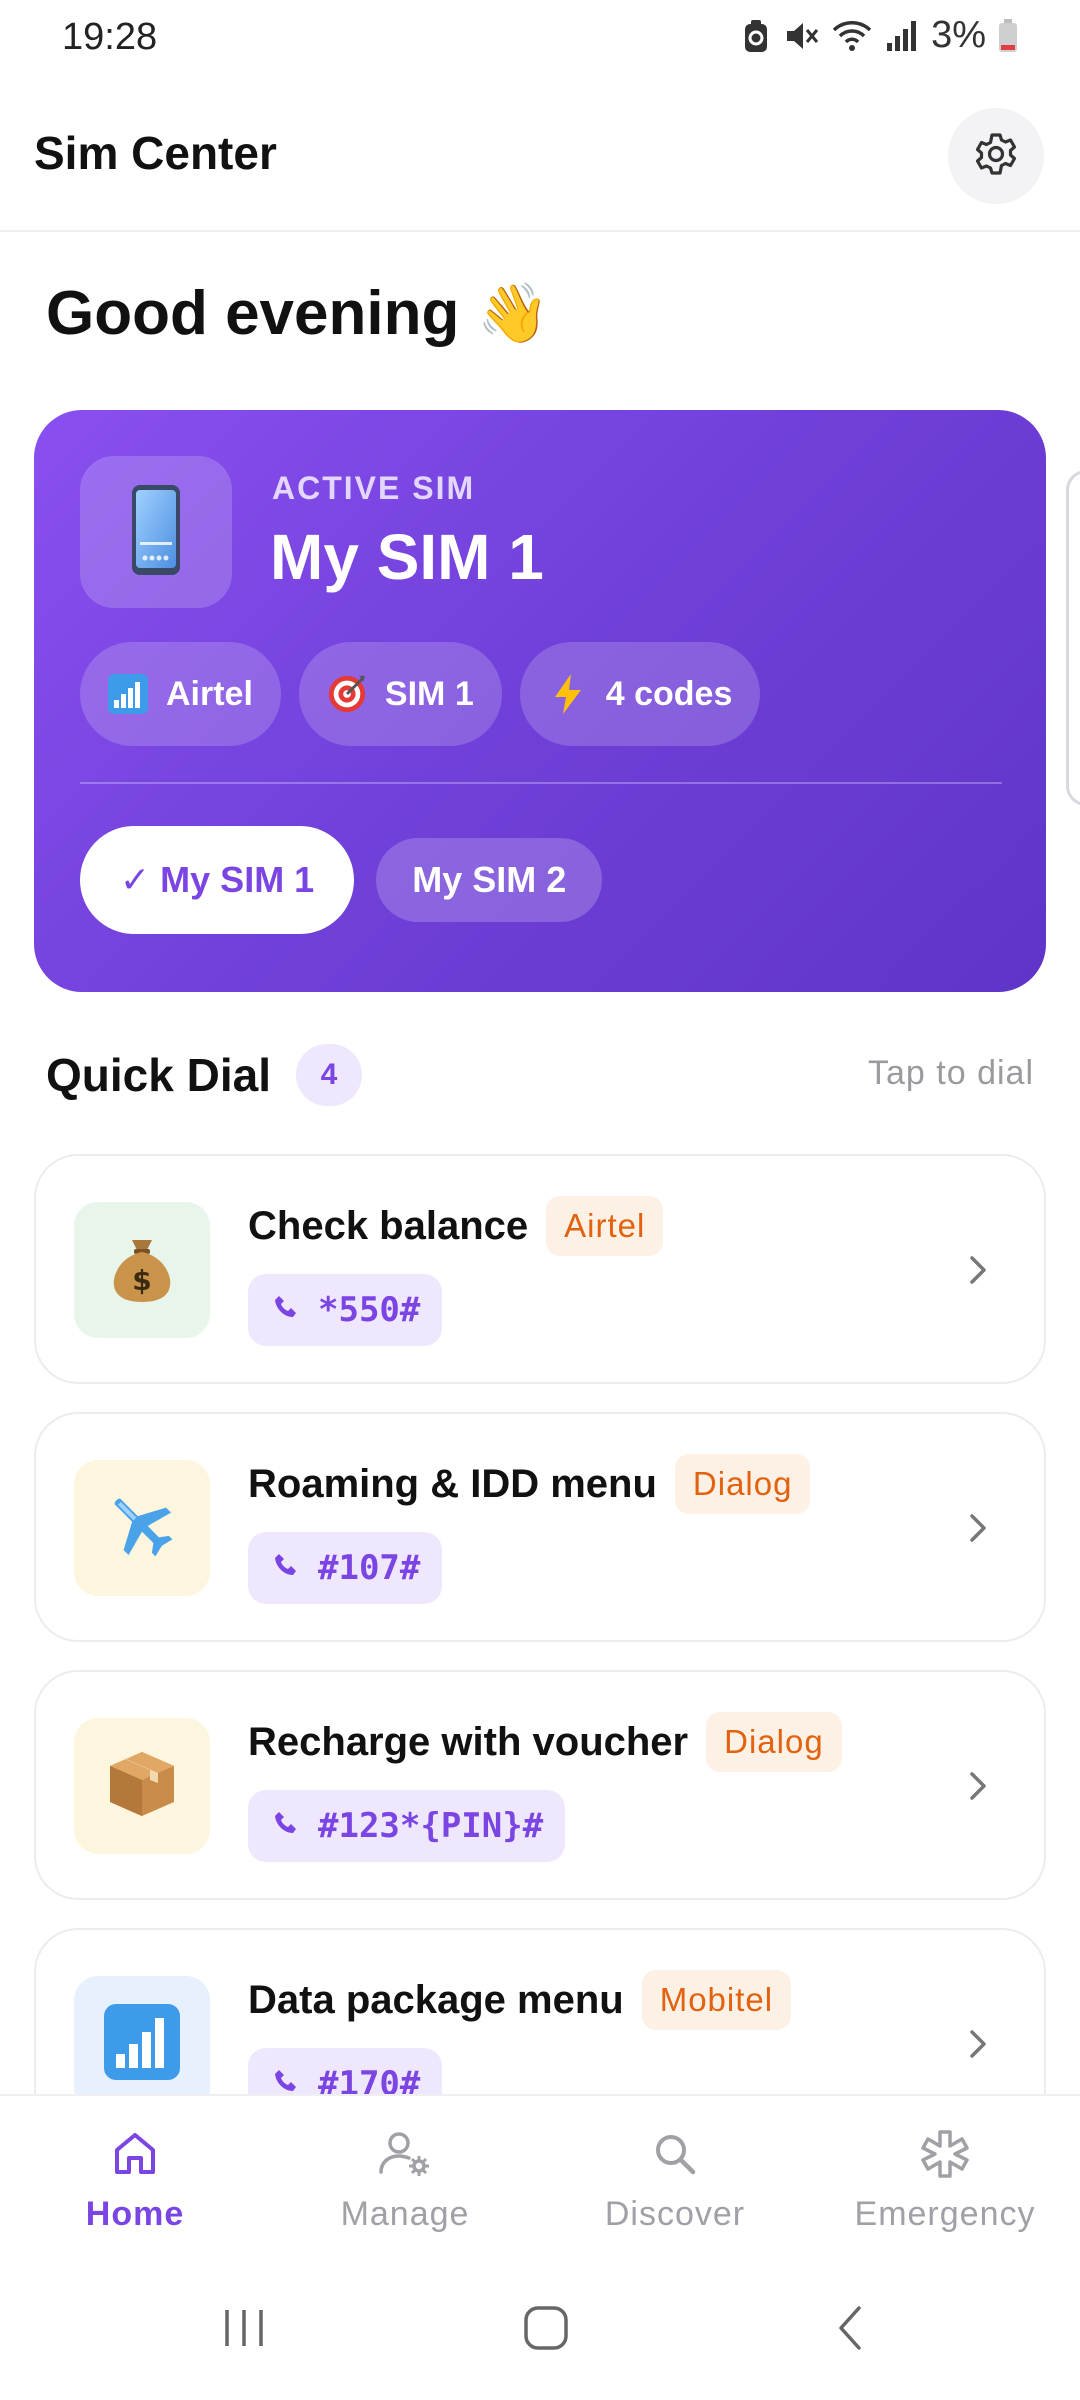 Image resolution: width=1080 pixels, height=2400 pixels. What do you see at coordinates (716, 2000) in the screenshot?
I see `carrier-tag: Mobitel` at bounding box center [716, 2000].